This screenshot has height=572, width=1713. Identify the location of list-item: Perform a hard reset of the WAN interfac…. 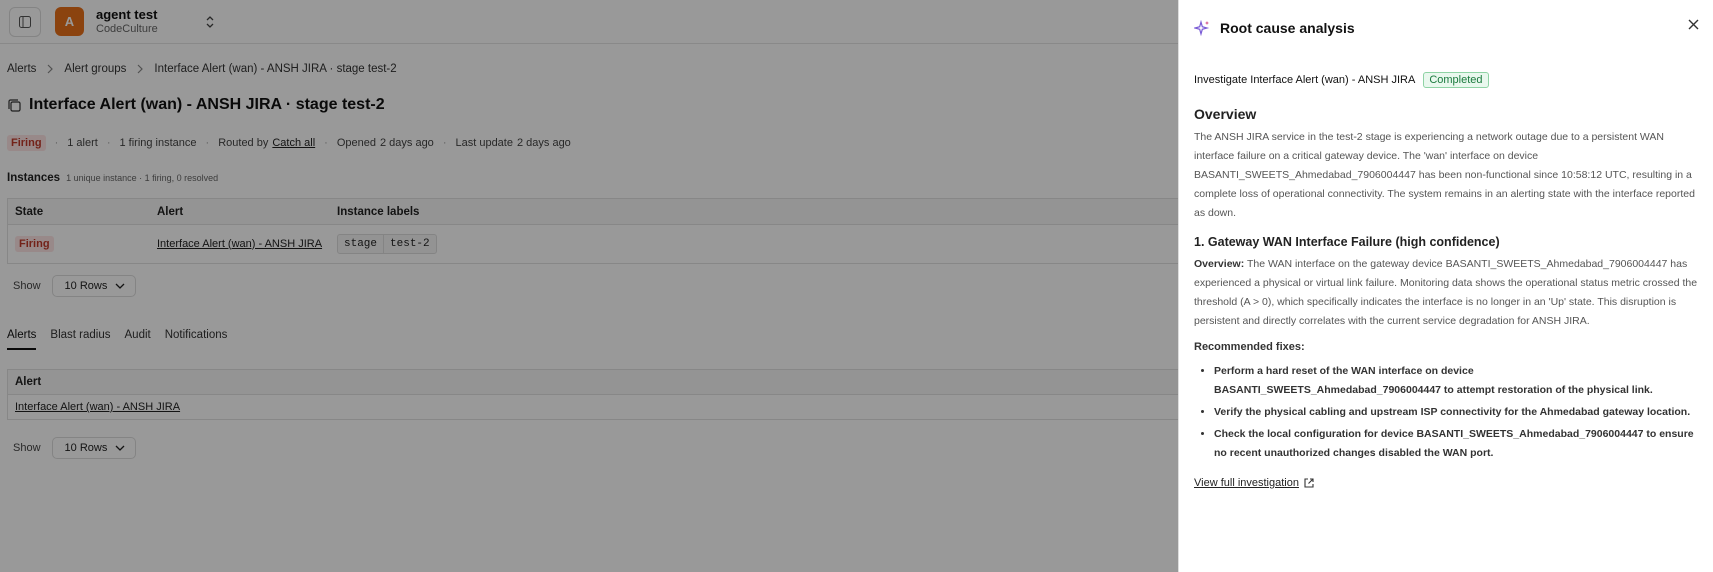
(1456, 381).